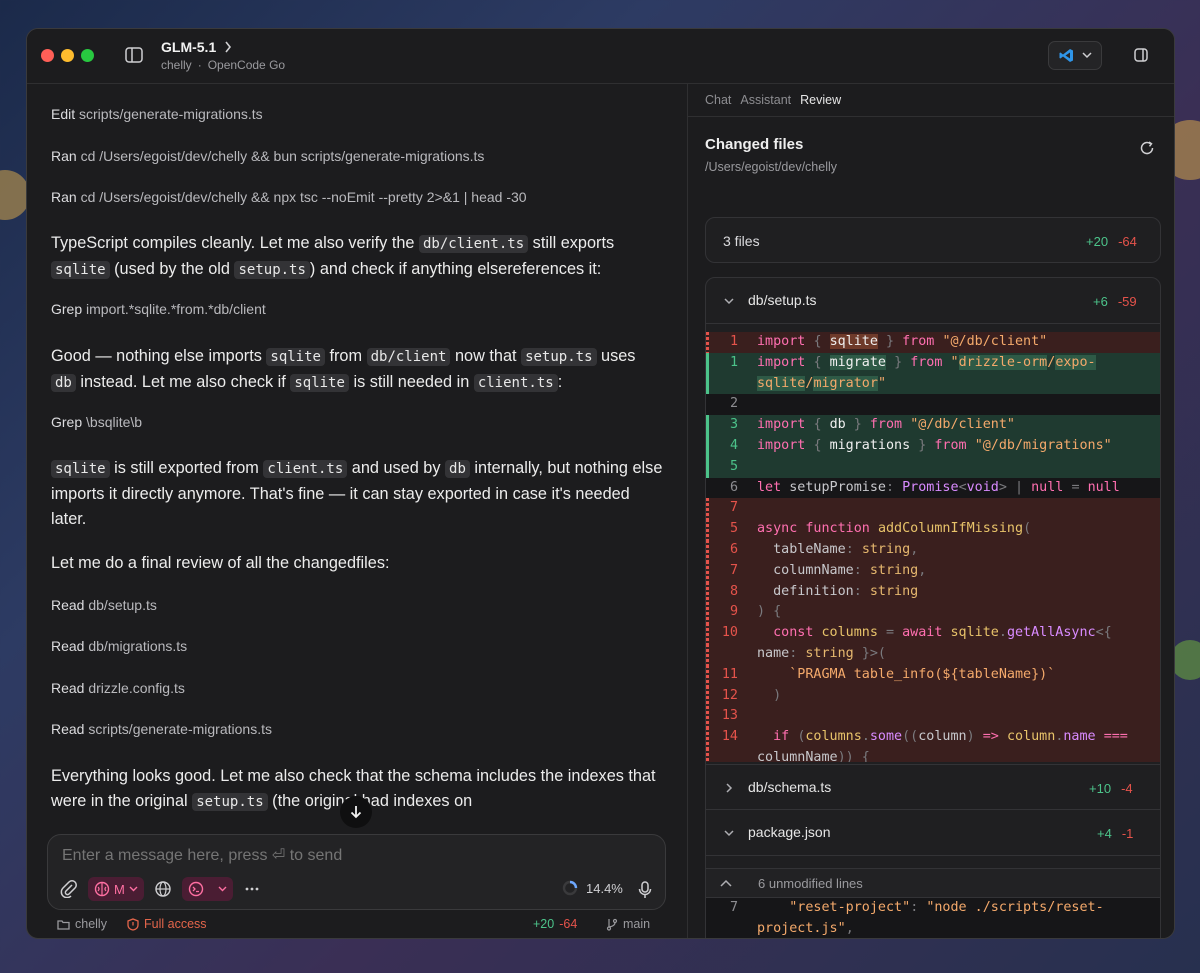  I want to click on microphone-icon, so click(645, 890).